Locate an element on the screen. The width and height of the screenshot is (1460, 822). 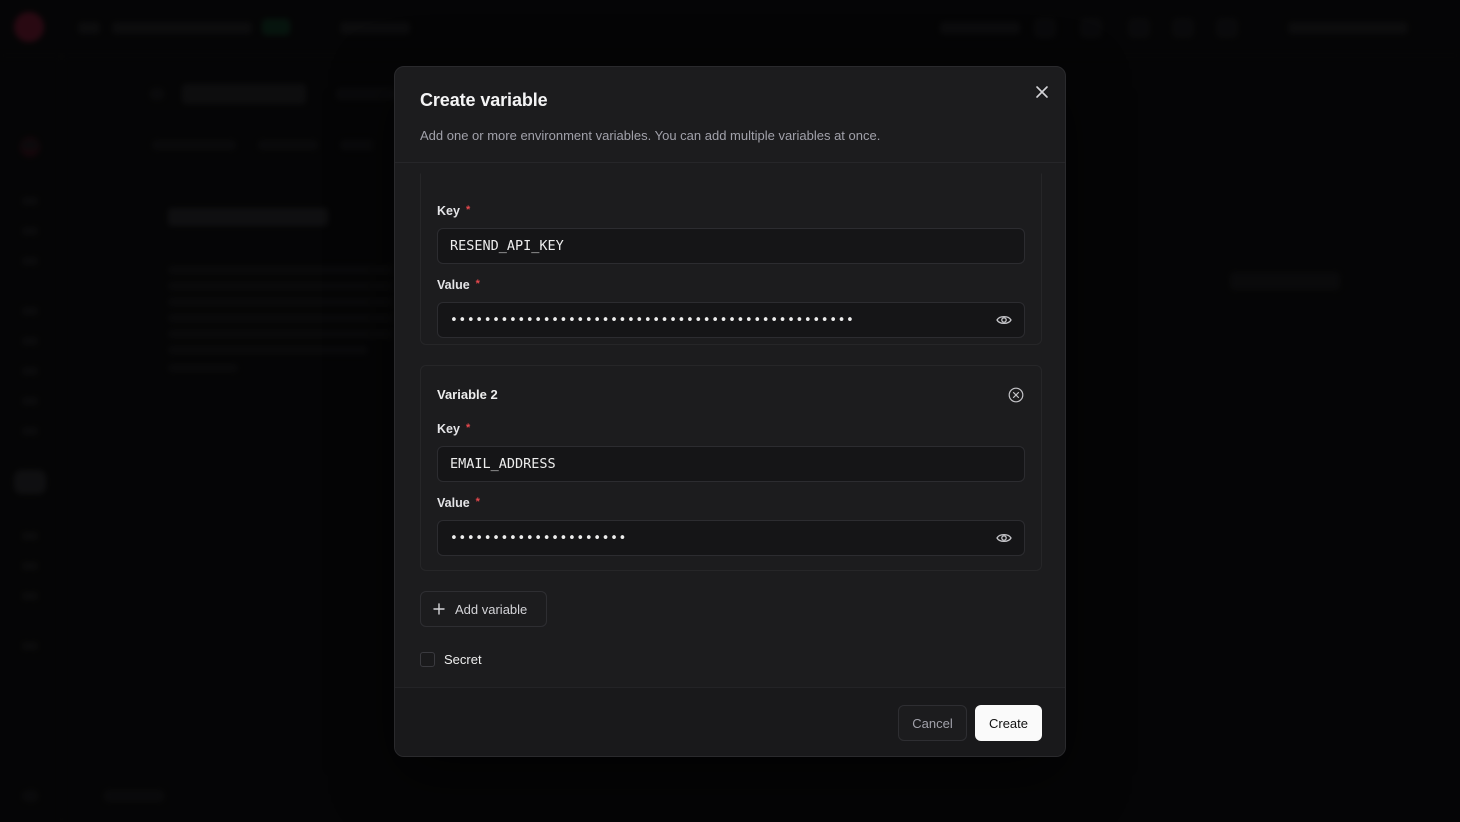
cancel-button: Cancel is located at coordinates (932, 723).